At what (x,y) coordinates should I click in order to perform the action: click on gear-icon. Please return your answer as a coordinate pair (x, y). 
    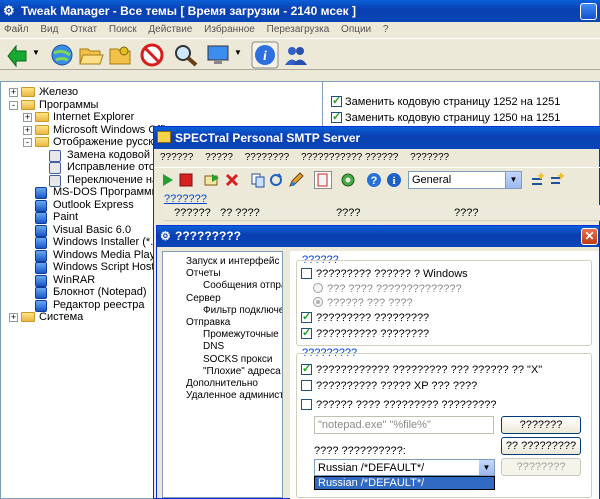
    Looking at the image, I should click on (348, 180).